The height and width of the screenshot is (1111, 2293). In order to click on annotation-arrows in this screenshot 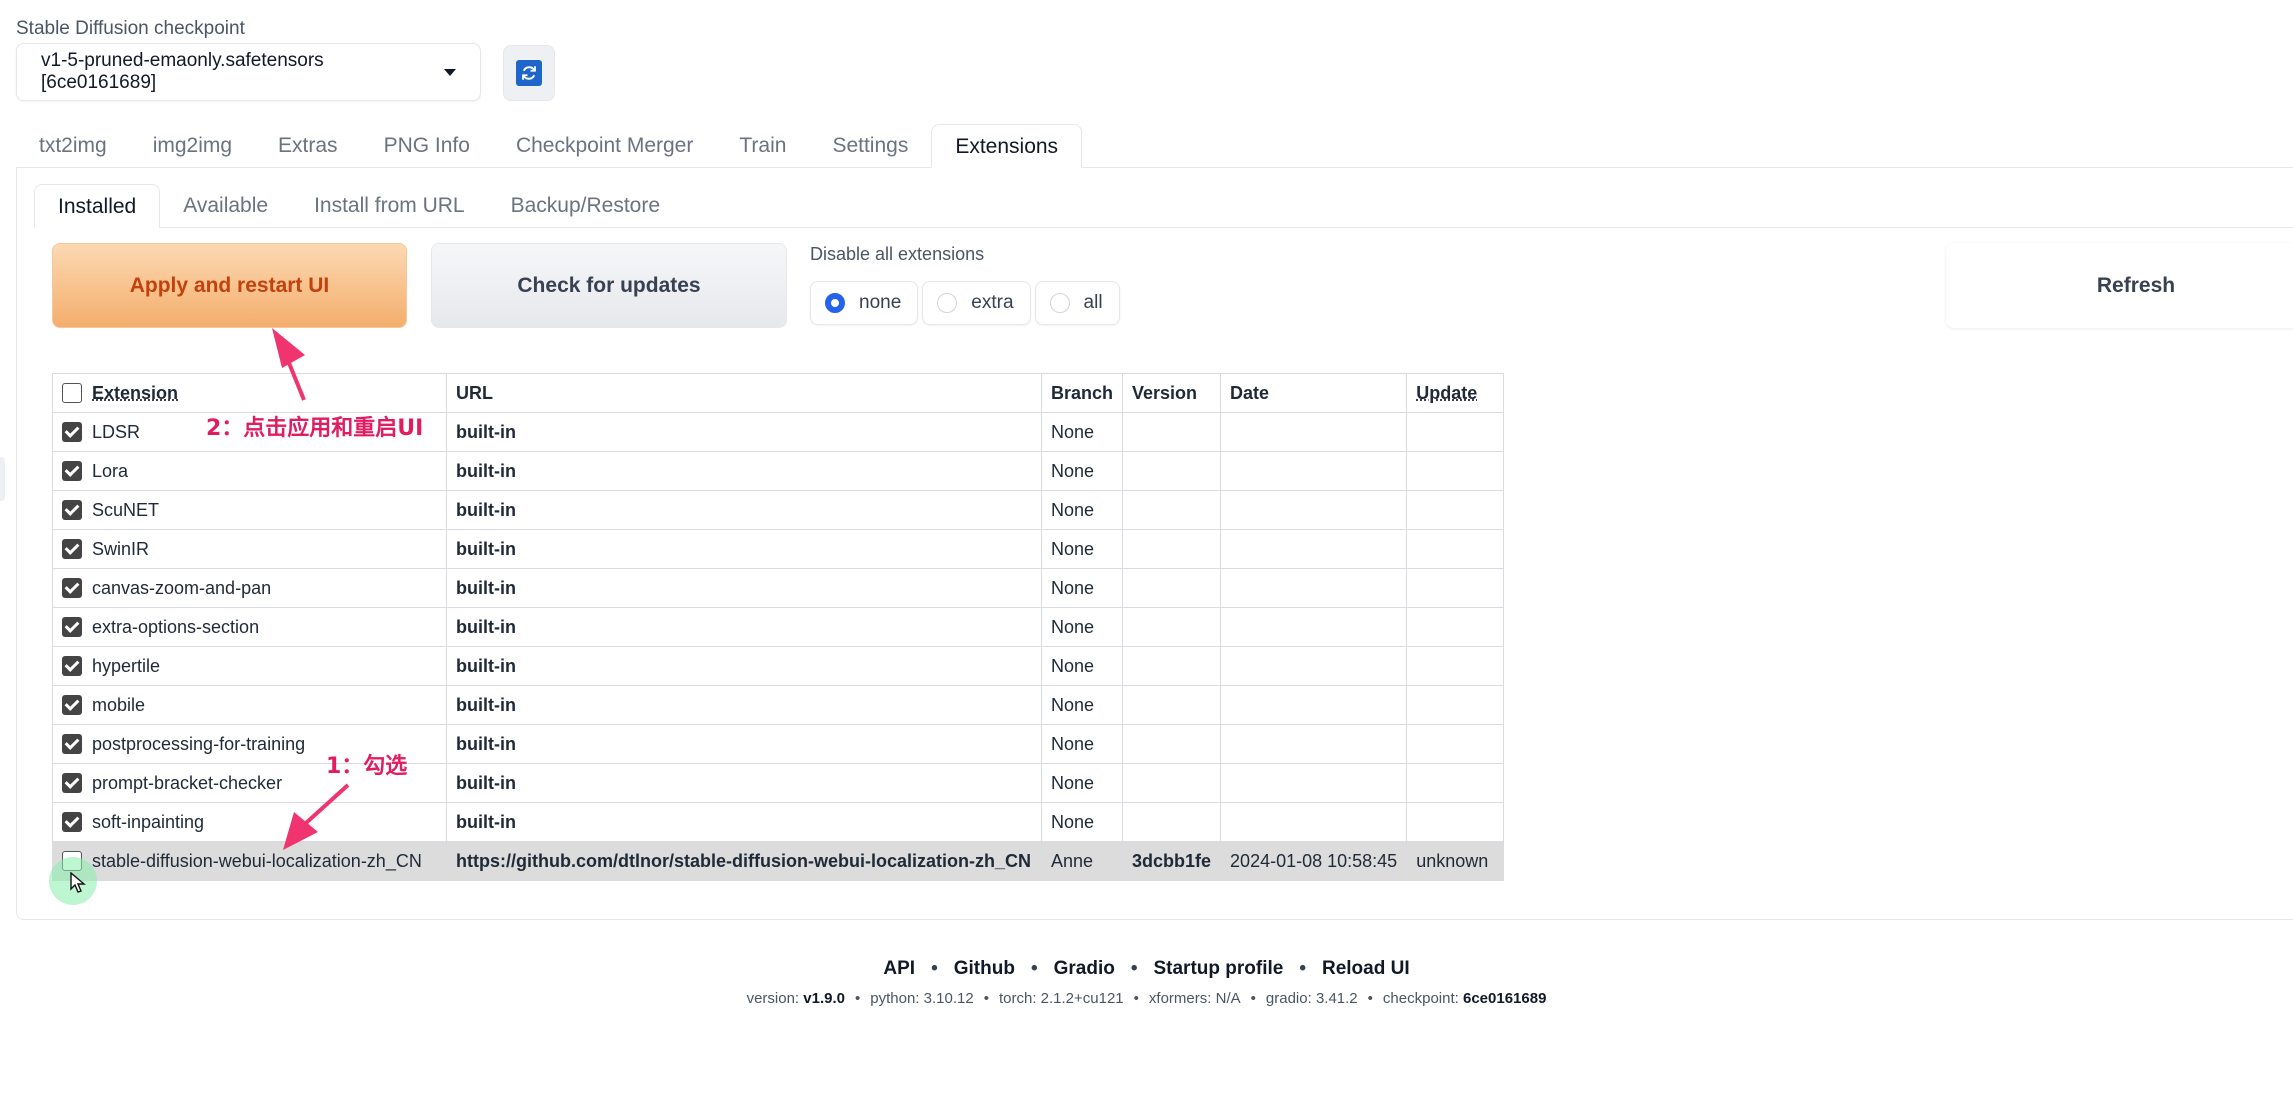, I will do `click(311, 589)`.